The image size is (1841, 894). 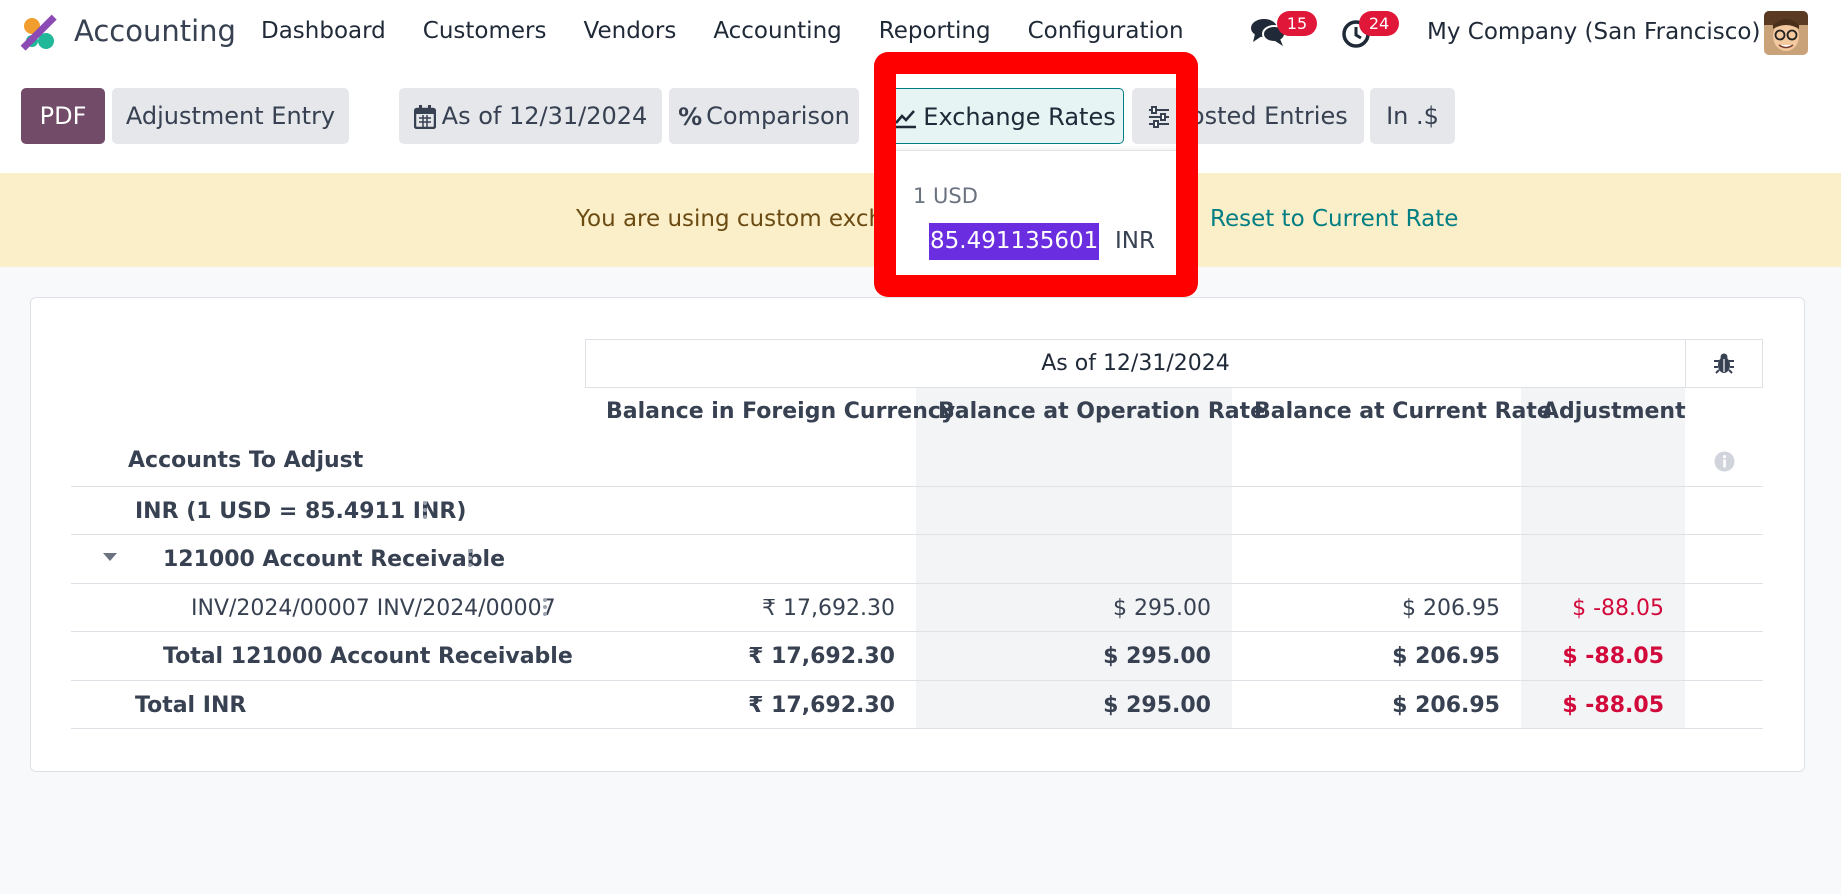 What do you see at coordinates (300, 511) in the screenshot?
I see `currency-group-label: INR (1 USD = 85.4911 INR)` at bounding box center [300, 511].